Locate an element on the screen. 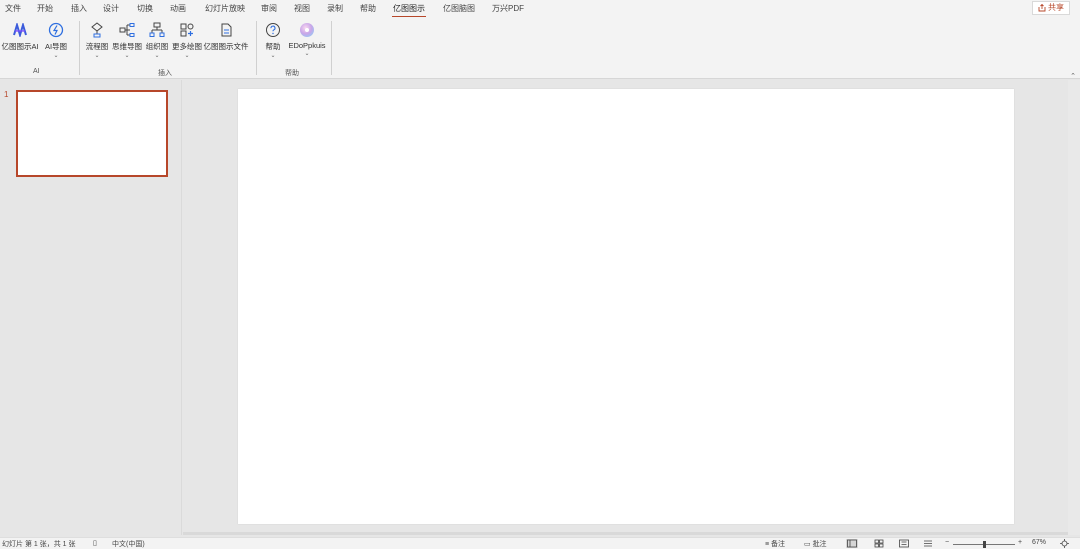 The height and width of the screenshot is (549, 1080). mindmap-button: 思维导图 ⌄ is located at coordinates (127, 40).